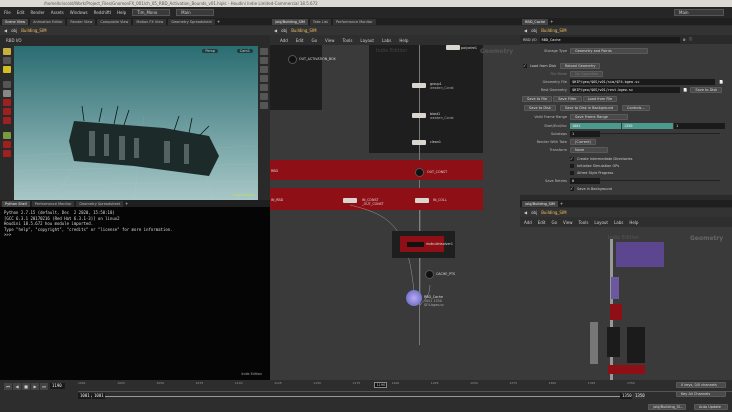 The image size is (732, 412). Describe the element at coordinates (584, 222) in the screenshot. I see `net-menu-tools: Tools` at that location.